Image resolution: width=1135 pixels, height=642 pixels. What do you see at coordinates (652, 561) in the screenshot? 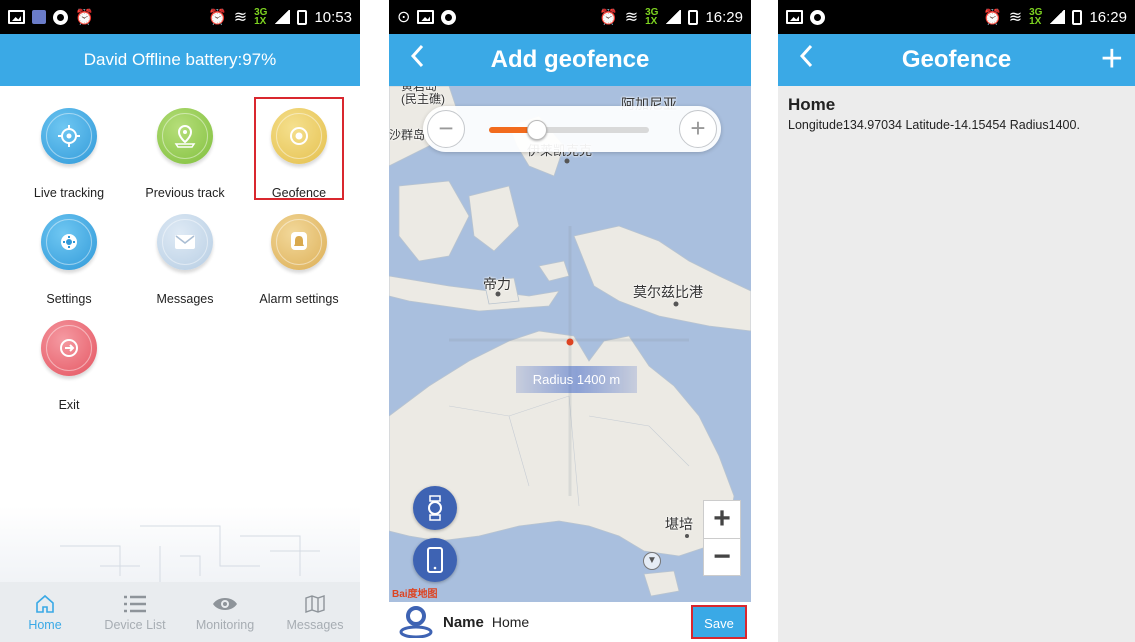
I see `compass-icon: ▼` at bounding box center [652, 561].